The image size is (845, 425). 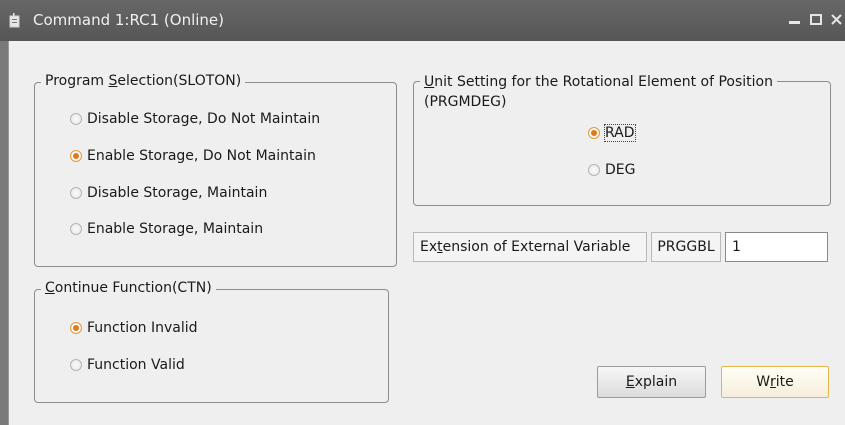 What do you see at coordinates (836, 20) in the screenshot?
I see `close-icon` at bounding box center [836, 20].